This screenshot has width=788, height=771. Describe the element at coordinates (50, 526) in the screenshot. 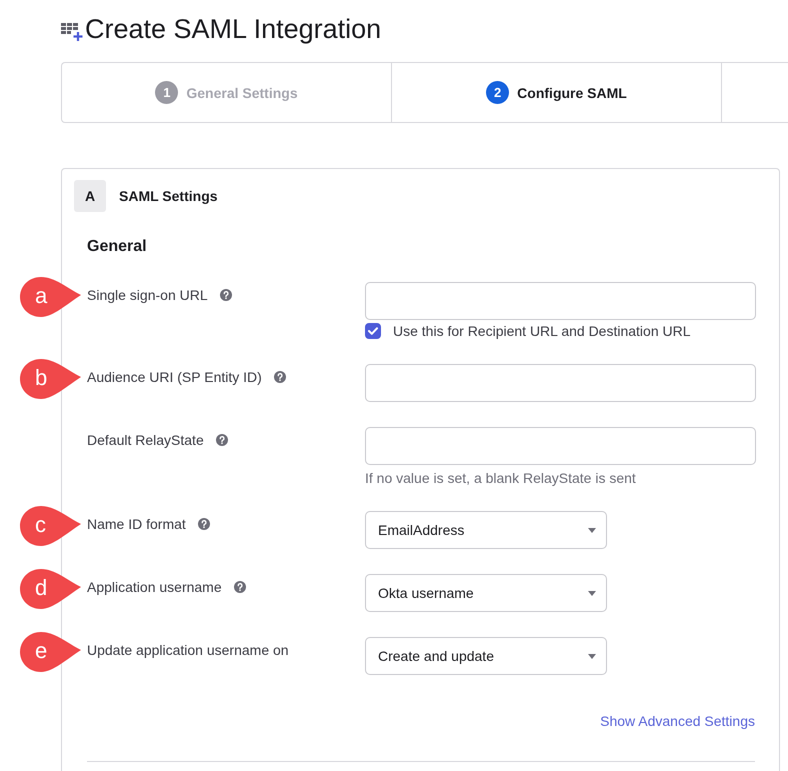

I see `callout-marker: c` at that location.